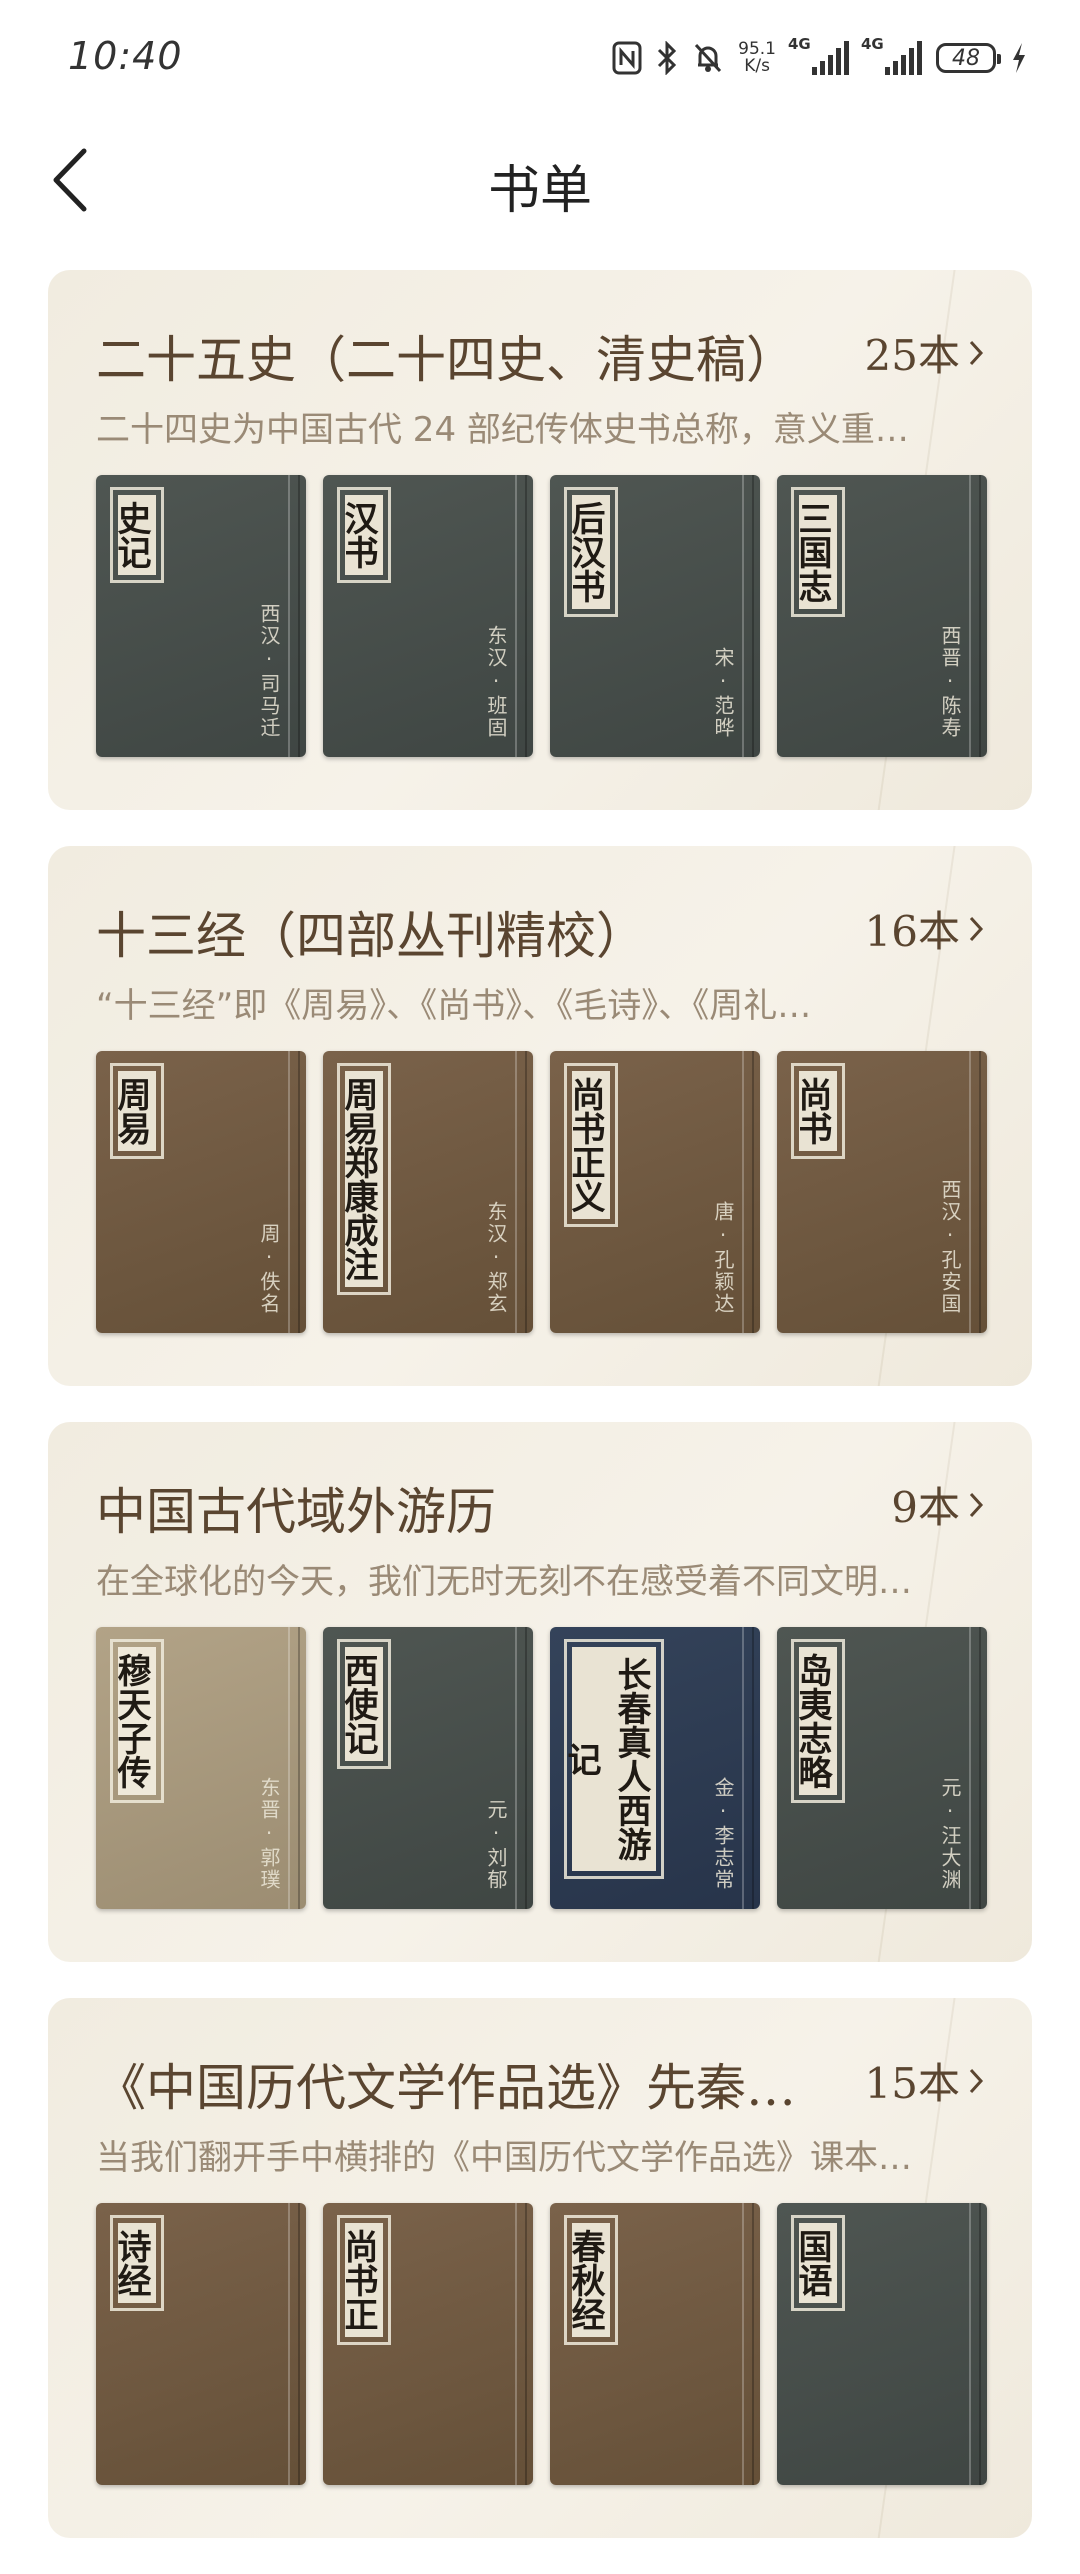 The height and width of the screenshot is (2574, 1080). I want to click on book-cover: 三国志 西晋·陈寿, so click(882, 616).